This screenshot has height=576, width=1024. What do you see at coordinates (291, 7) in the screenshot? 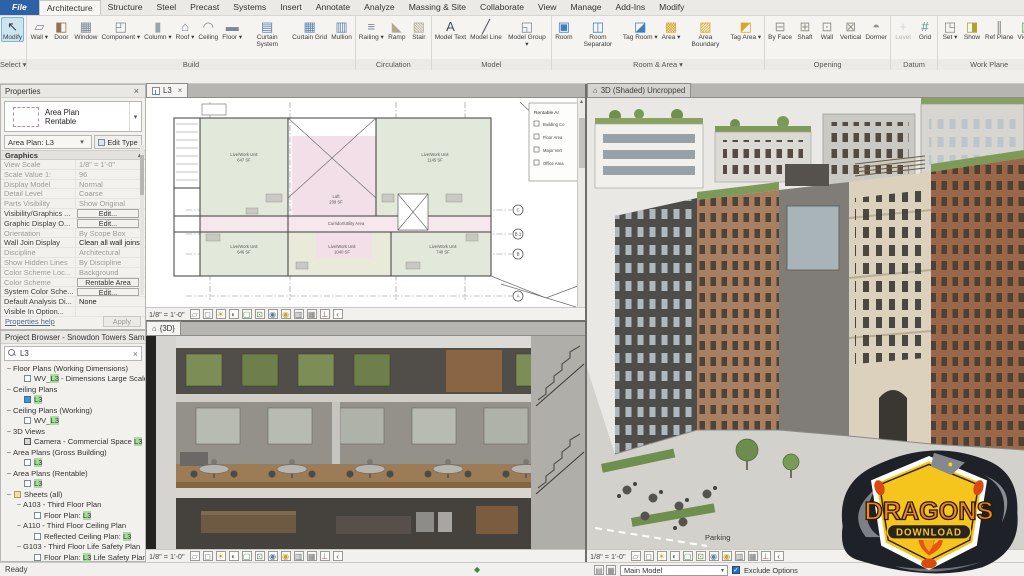
I see `ribbon-tab-insert: Insert` at bounding box center [291, 7].